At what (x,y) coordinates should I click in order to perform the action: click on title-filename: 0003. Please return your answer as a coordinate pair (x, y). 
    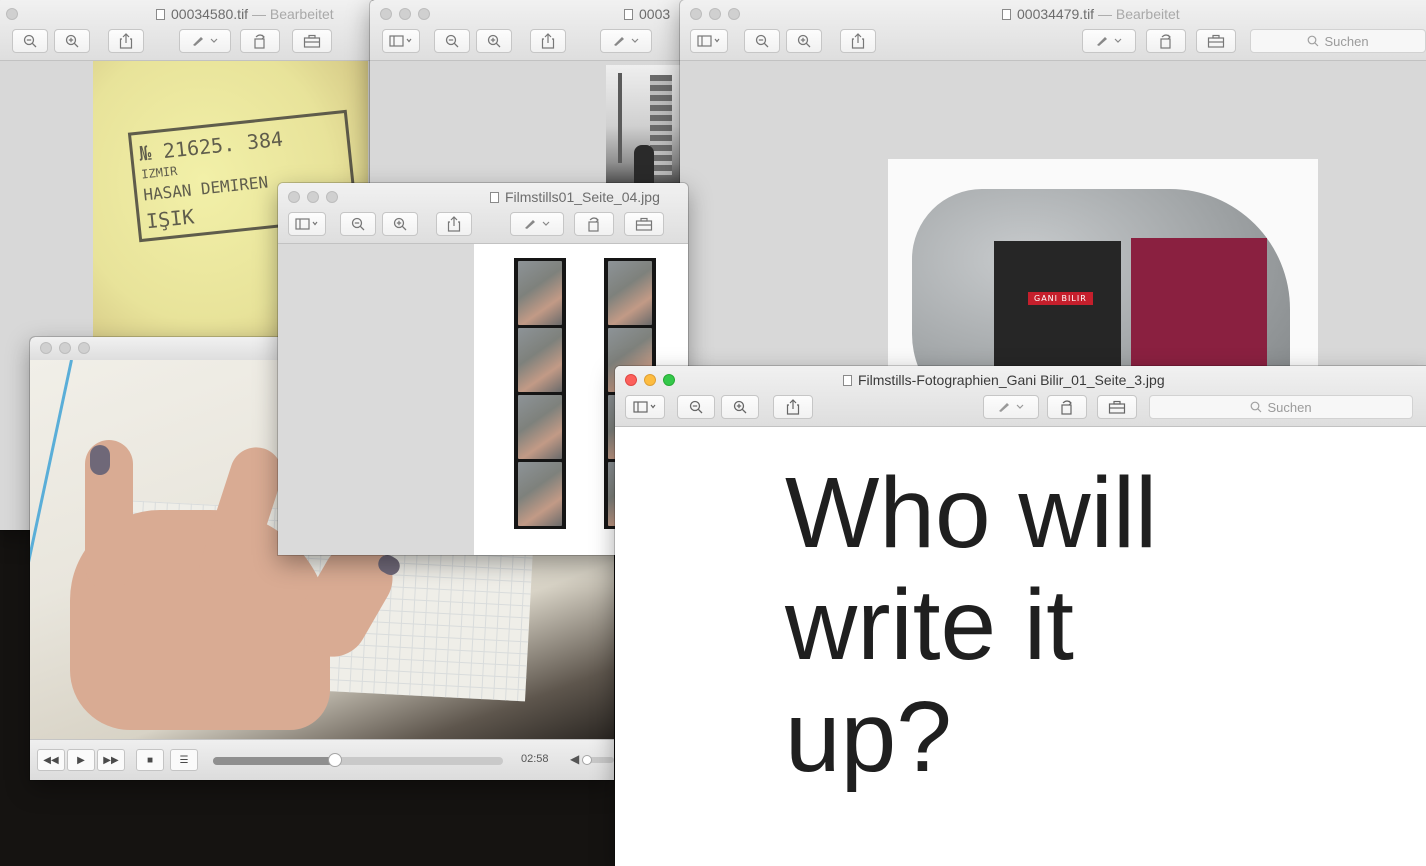
    Looking at the image, I should click on (655, 14).